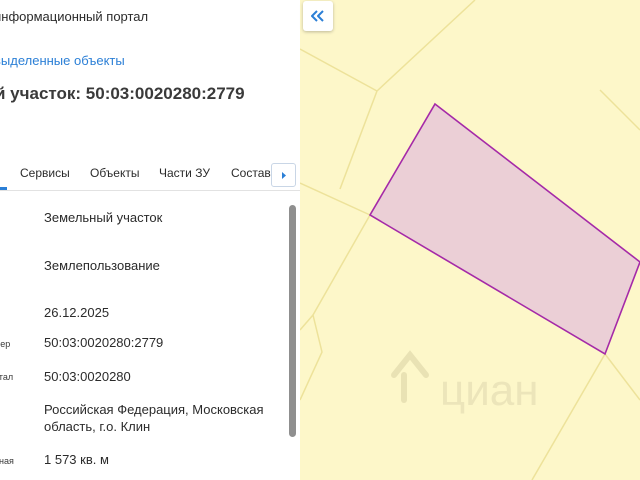  Describe the element at coordinates (292, 321) in the screenshot. I see `panel-scrollbar` at that location.